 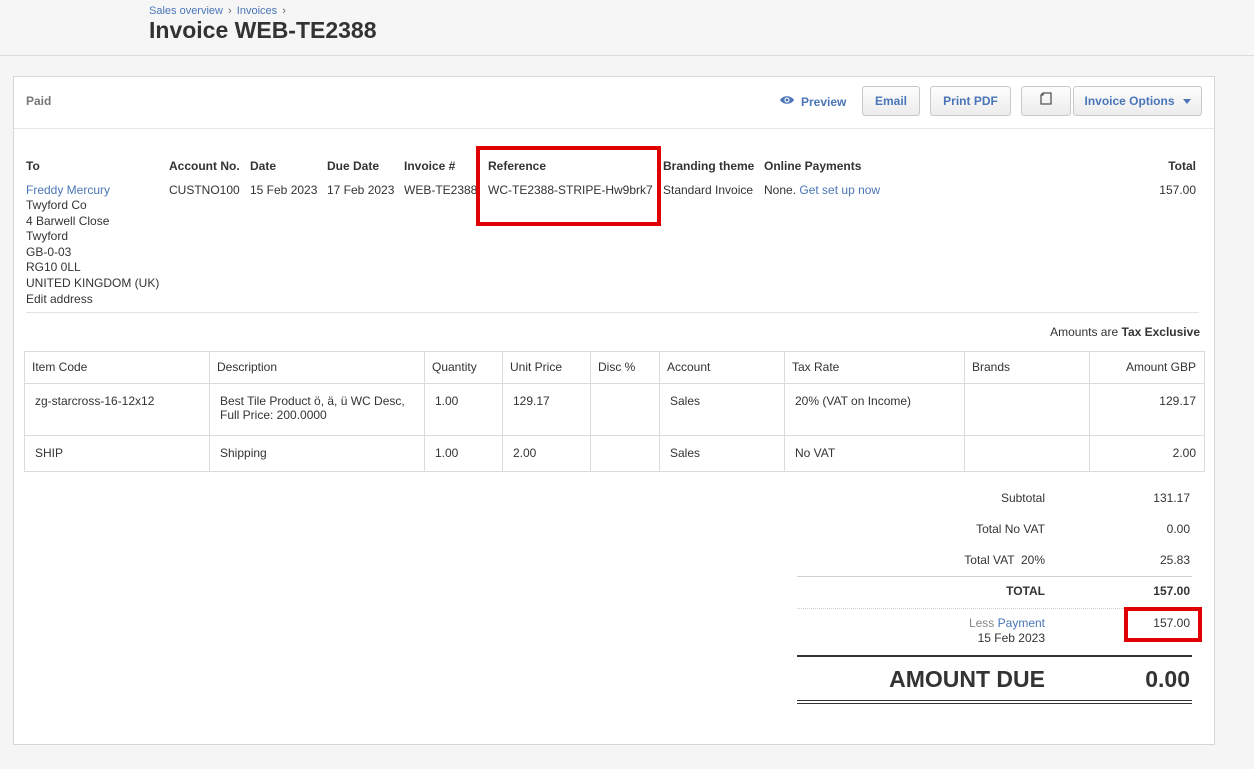 I want to click on column-header: Brands, so click(x=1027, y=367).